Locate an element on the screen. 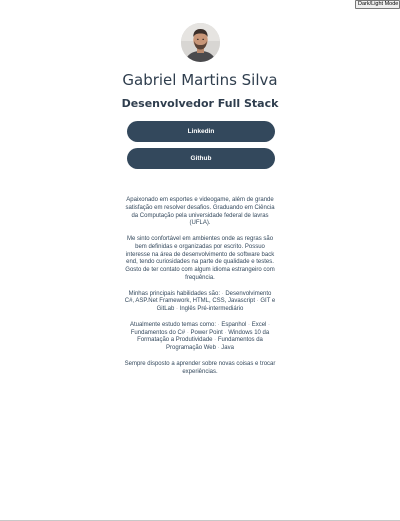 This screenshot has width=400, height=521. linkedin-button: Linkedin is located at coordinates (201, 131).